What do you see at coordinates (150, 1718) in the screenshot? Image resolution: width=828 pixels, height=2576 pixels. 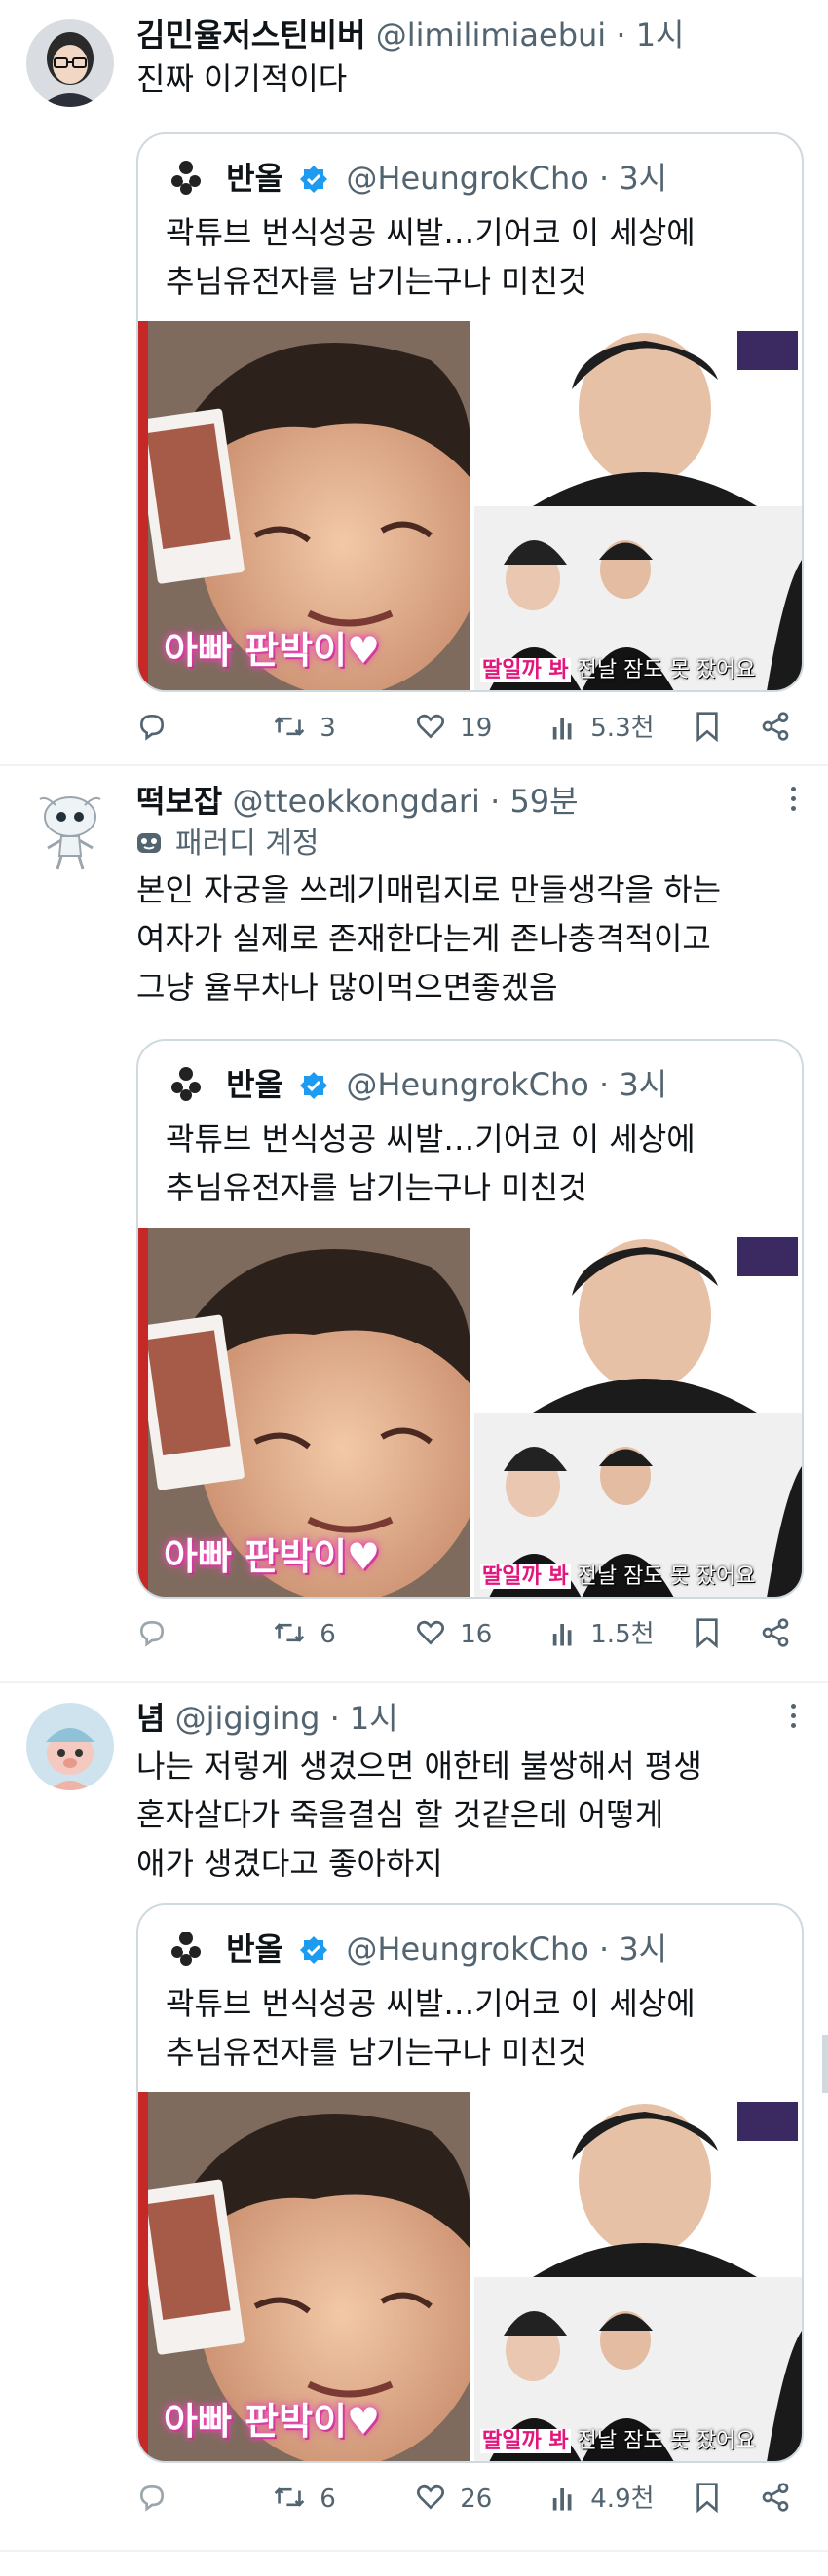 I see `display-name: 념` at bounding box center [150, 1718].